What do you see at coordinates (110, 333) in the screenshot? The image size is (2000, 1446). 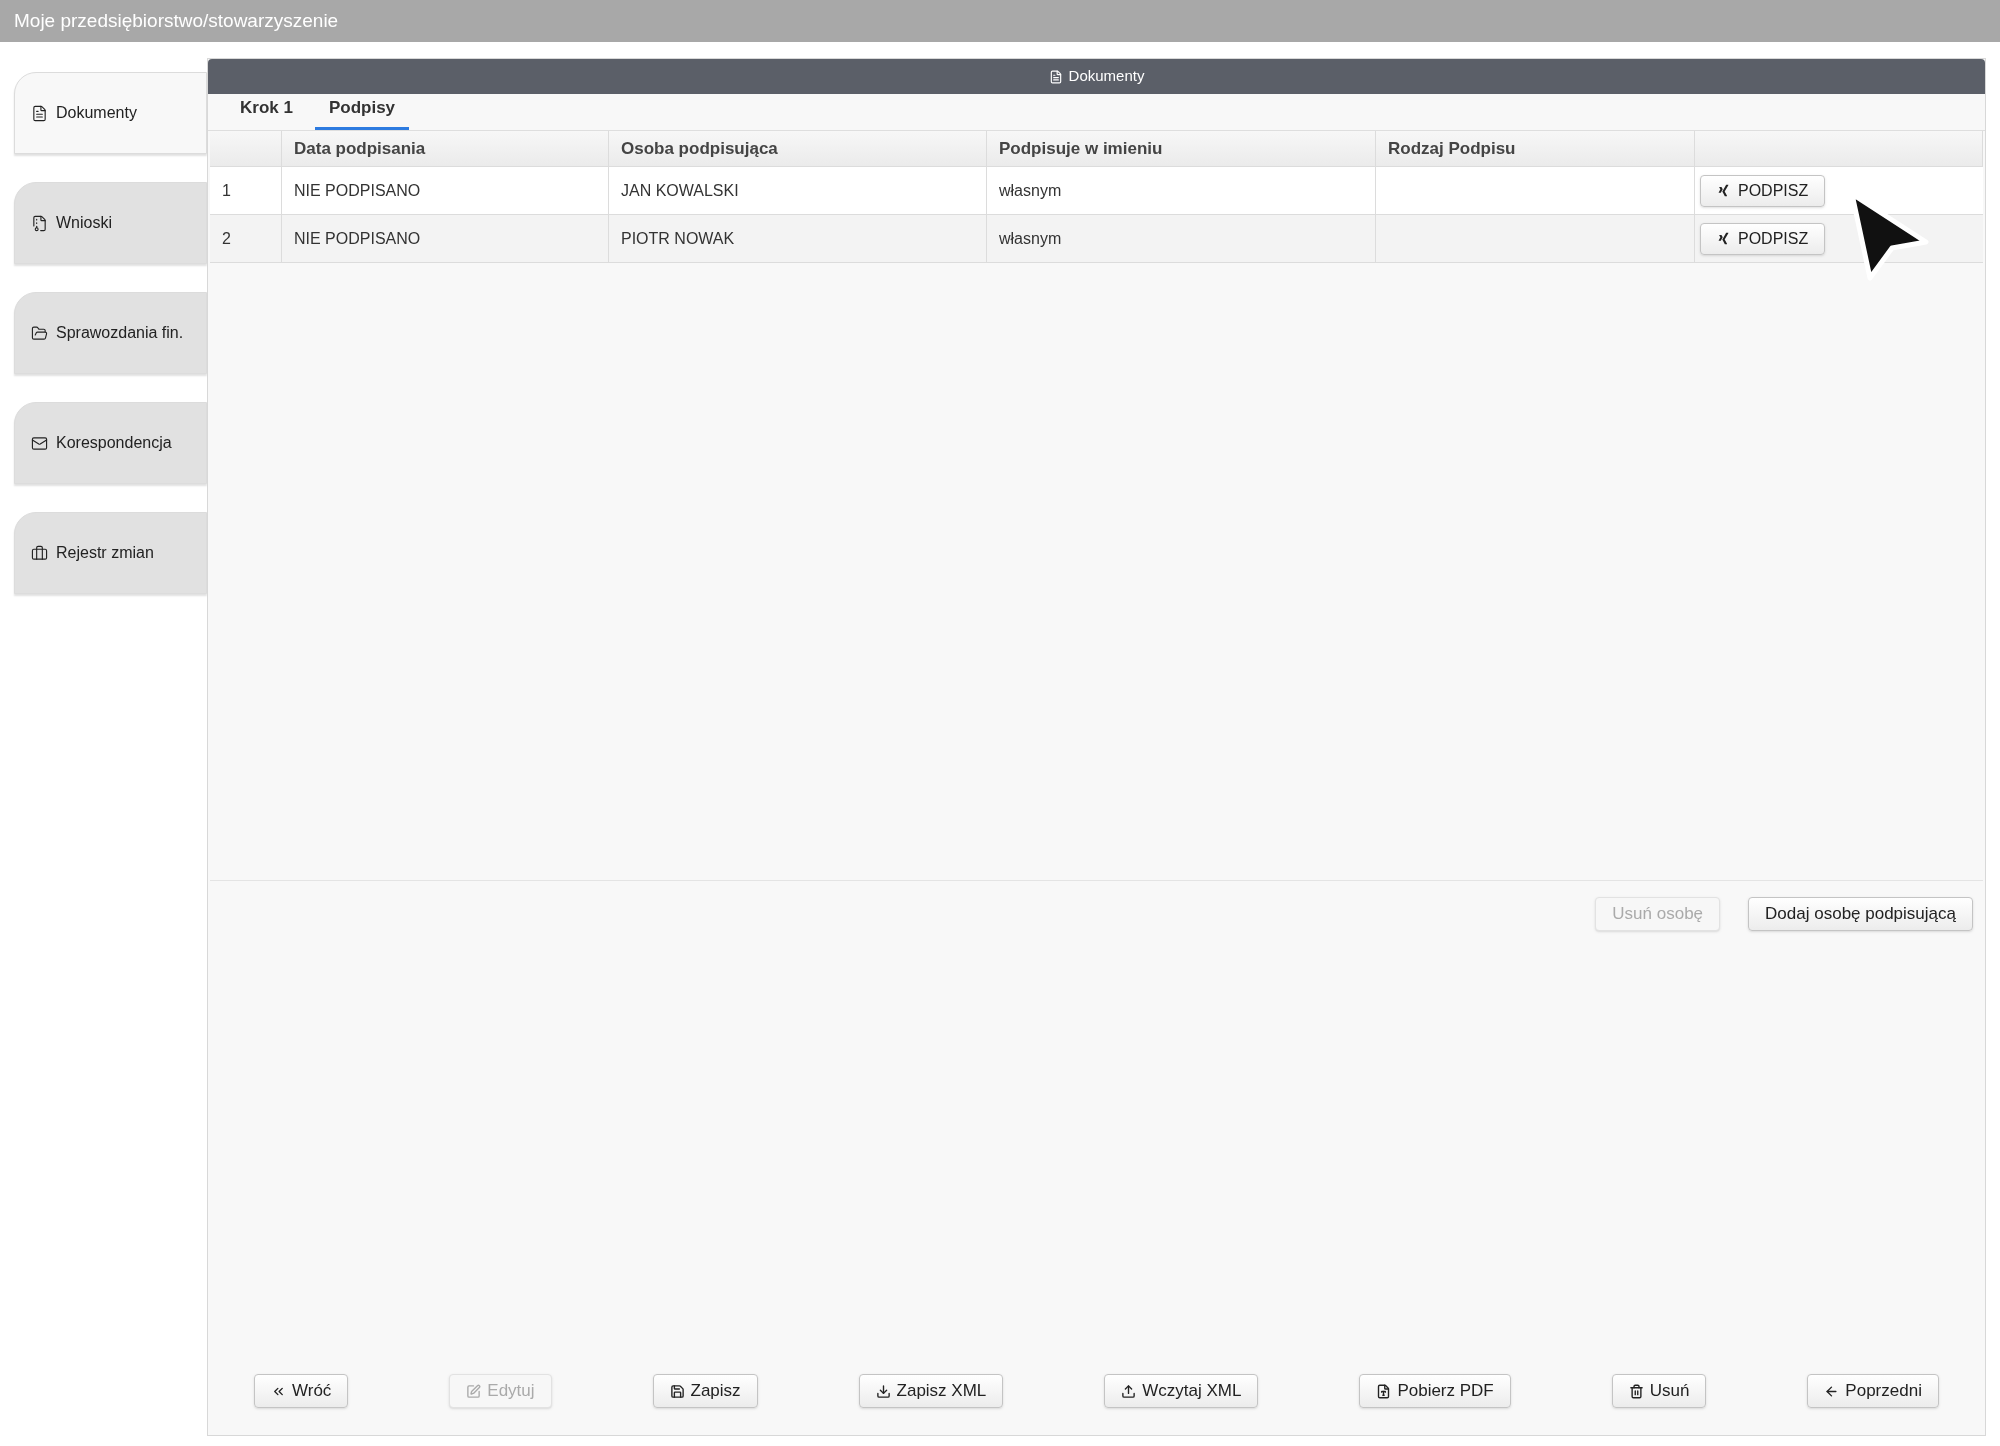 I see `sidebar-item: Sprawozdania fin.` at bounding box center [110, 333].